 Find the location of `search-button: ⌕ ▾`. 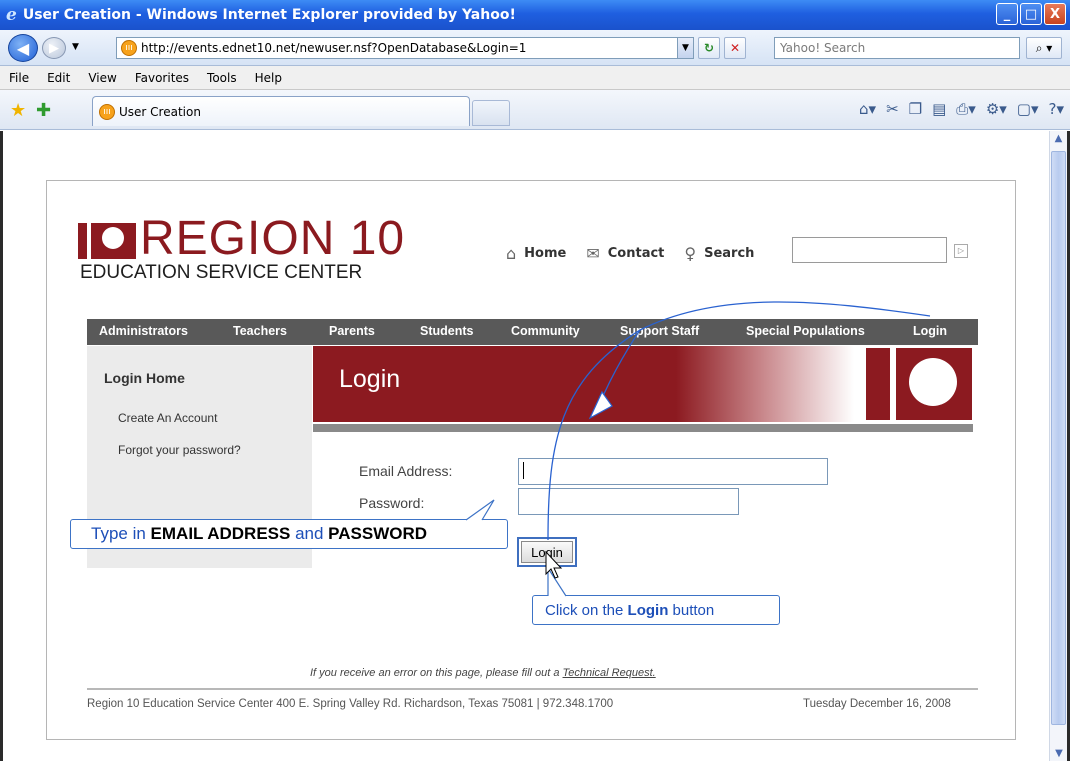

search-button: ⌕ ▾ is located at coordinates (1044, 48).